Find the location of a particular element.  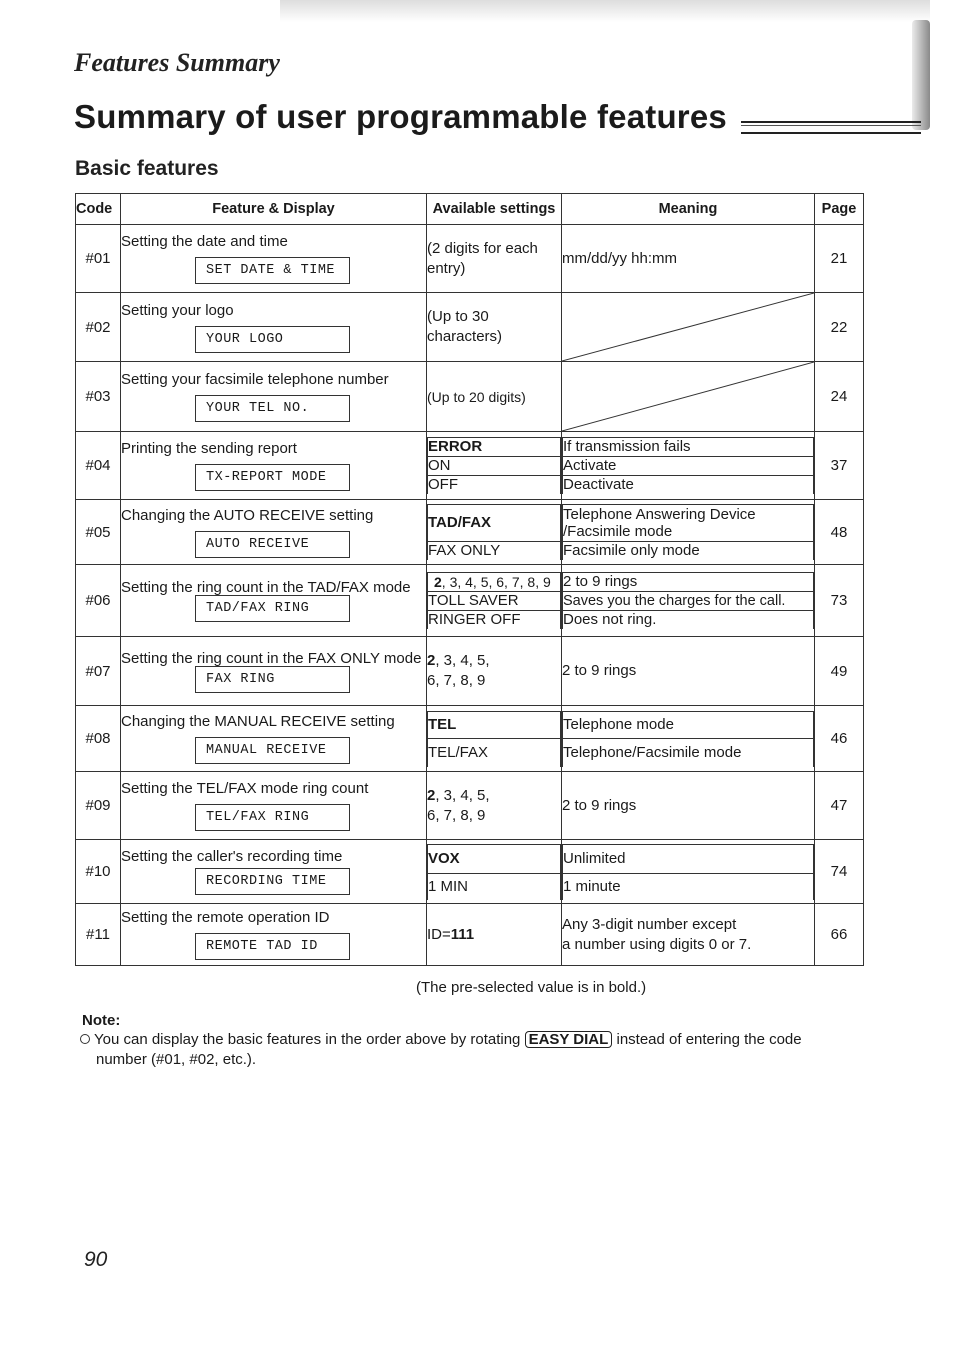

feature-text: Printing the sending report is located at coordinates (209, 448).